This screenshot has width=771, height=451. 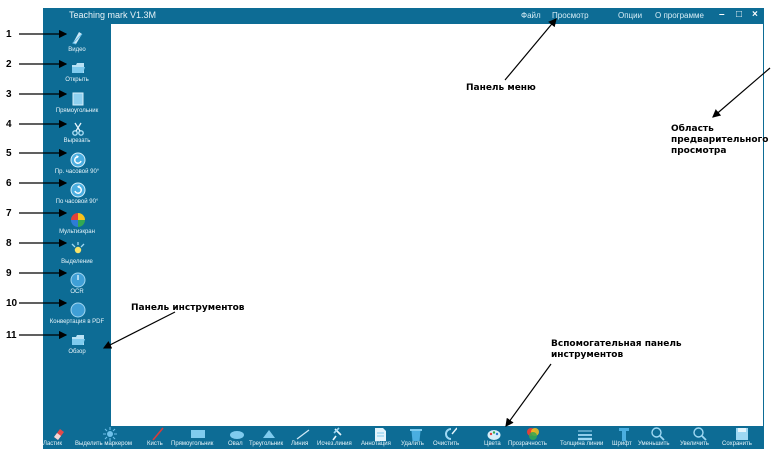 What do you see at coordinates (192, 444) in the screenshot?
I see `tool-label: Прямоугольник` at bounding box center [192, 444].